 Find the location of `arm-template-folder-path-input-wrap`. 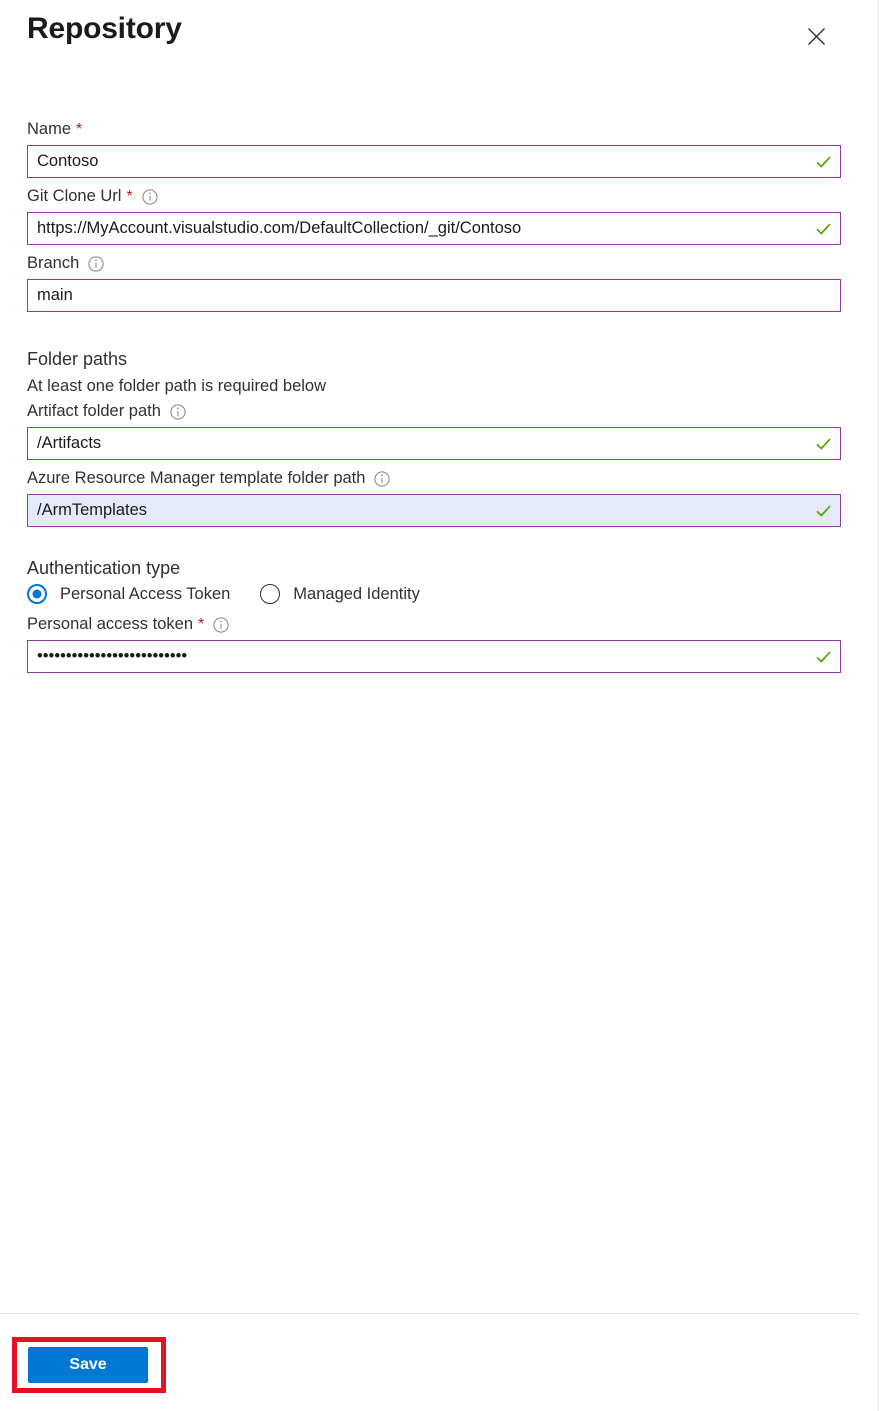

arm-template-folder-path-input-wrap is located at coordinates (434, 510).